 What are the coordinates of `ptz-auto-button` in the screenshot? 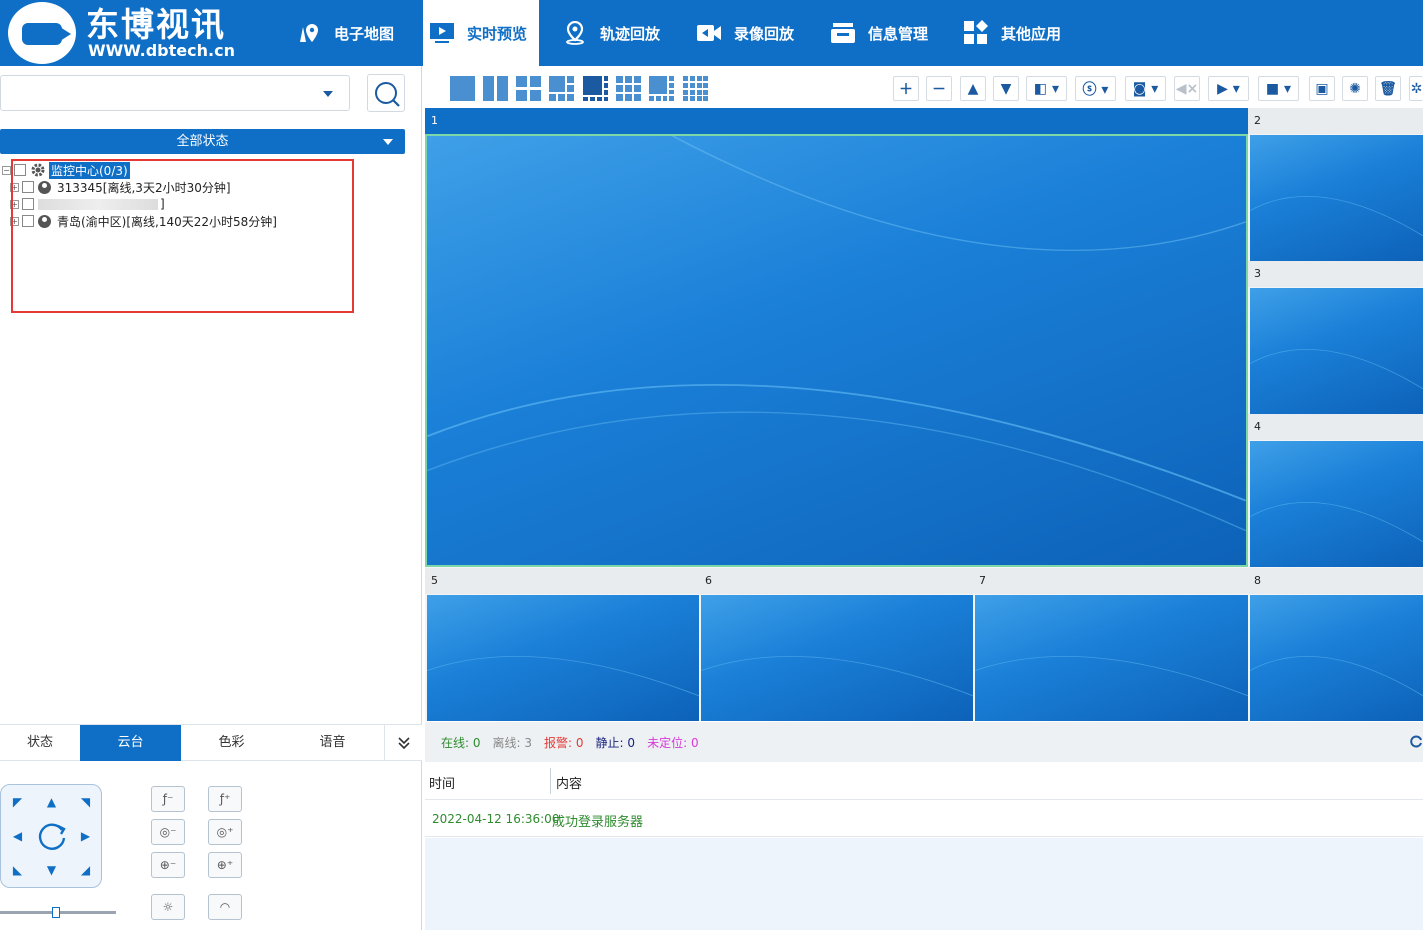 It's located at (52, 836).